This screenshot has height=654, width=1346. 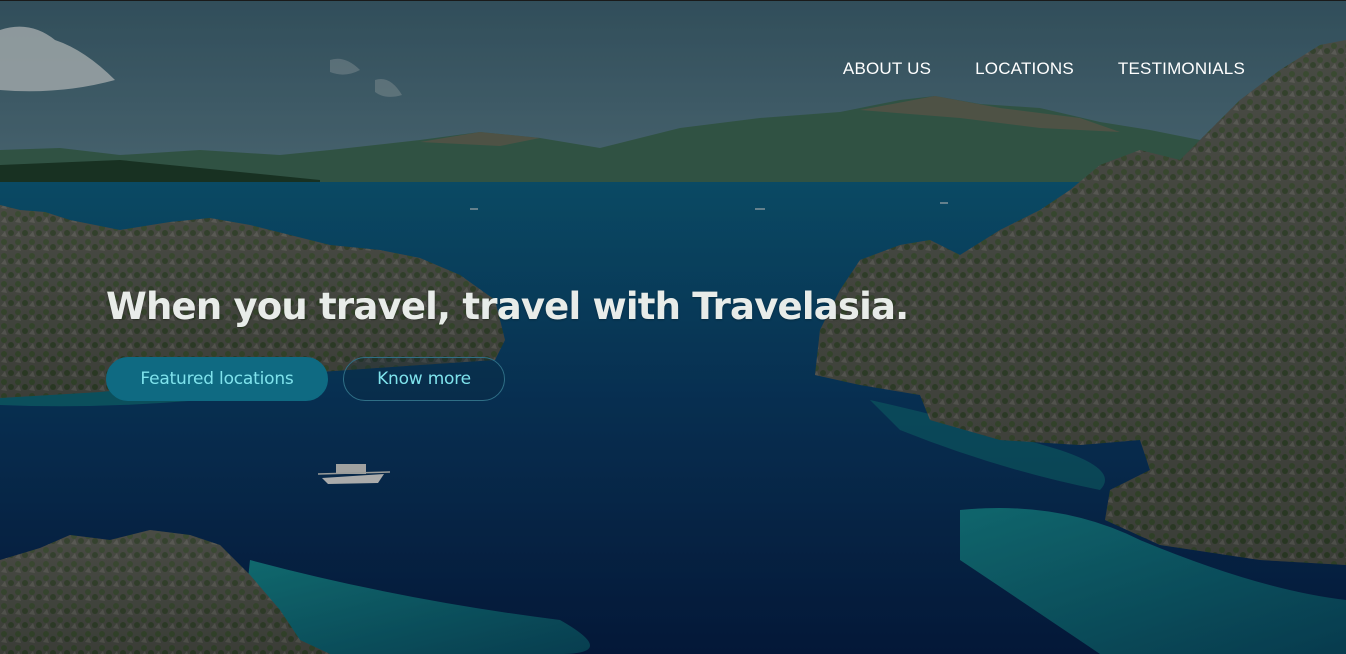 I want to click on know-more-button: Know more, so click(x=424, y=379).